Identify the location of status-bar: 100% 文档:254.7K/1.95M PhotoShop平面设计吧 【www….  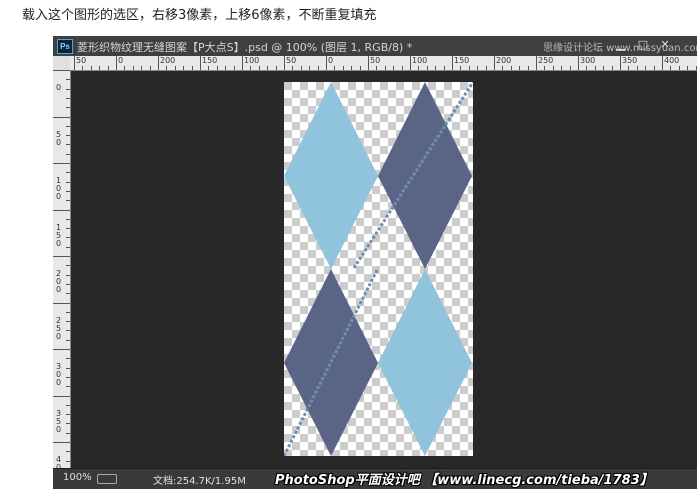
(375, 478).